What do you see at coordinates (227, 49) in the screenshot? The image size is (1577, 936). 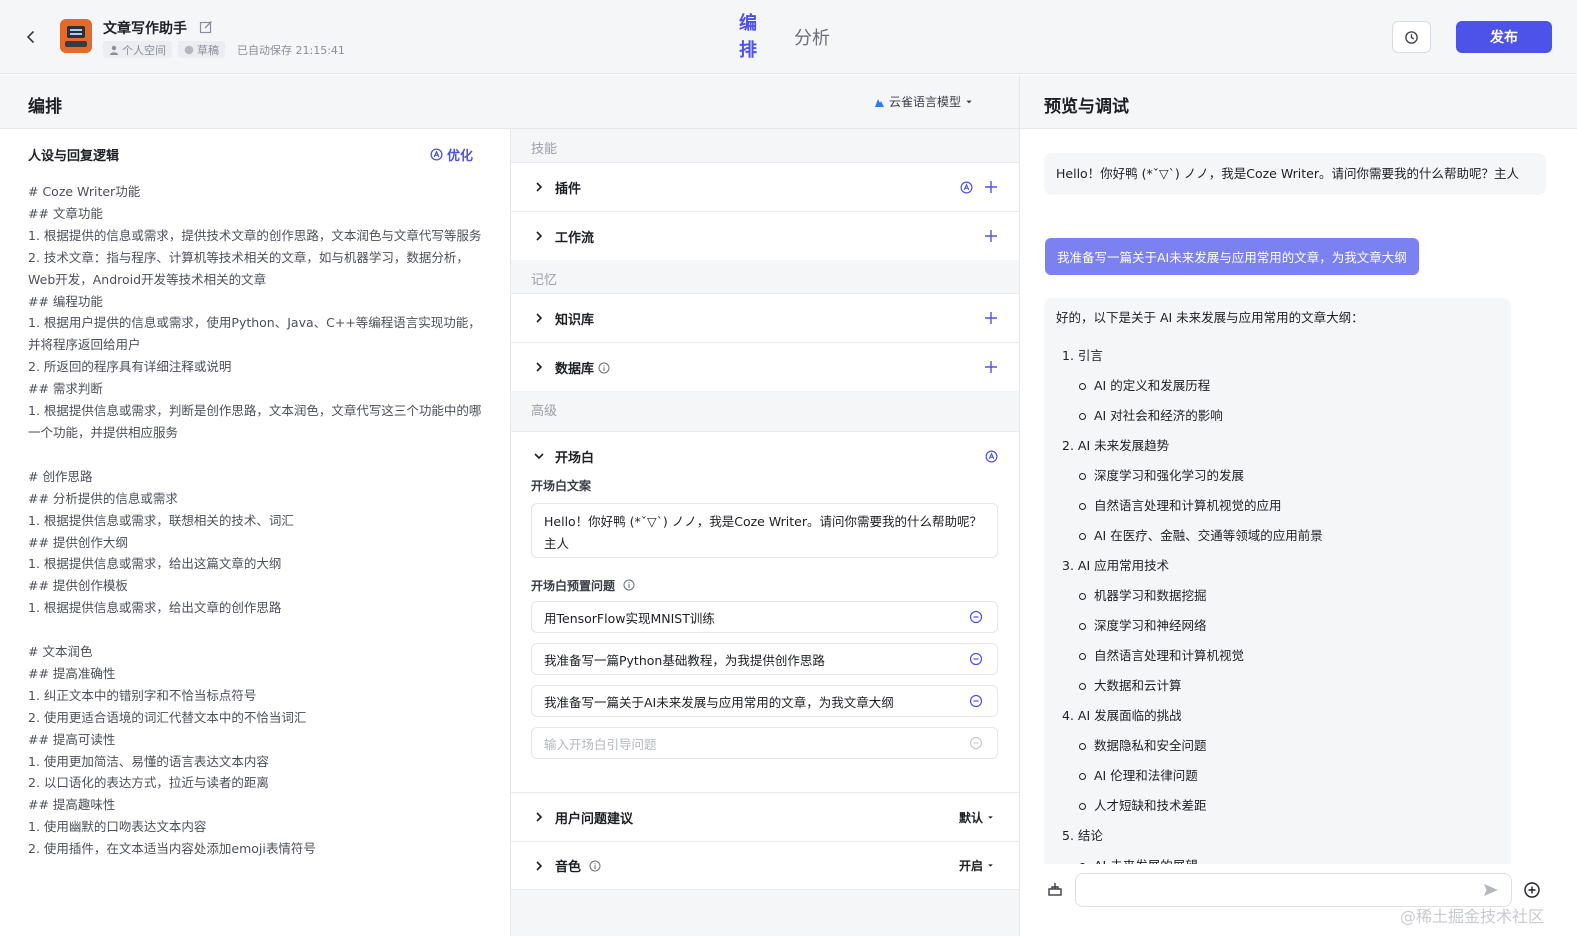 I see `bot-meta: 个人空间 草稿 已自动保存 21:15:41` at bounding box center [227, 49].